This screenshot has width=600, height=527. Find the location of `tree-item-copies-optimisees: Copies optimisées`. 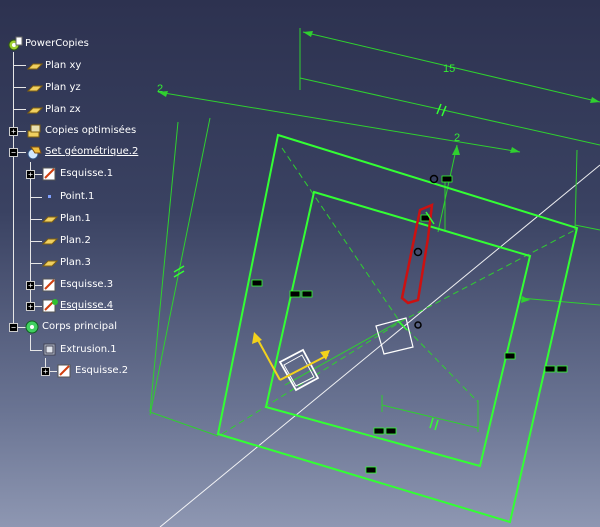

tree-item-copies-optimisees: Copies optimisées is located at coordinates (81, 131).